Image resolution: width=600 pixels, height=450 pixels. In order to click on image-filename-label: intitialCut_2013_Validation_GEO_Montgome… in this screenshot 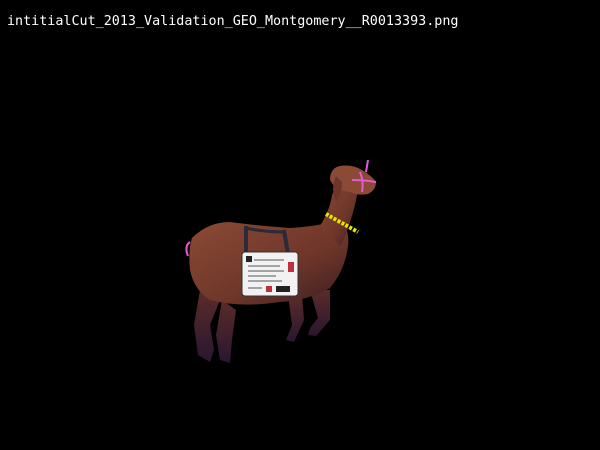, I will do `click(233, 21)`.